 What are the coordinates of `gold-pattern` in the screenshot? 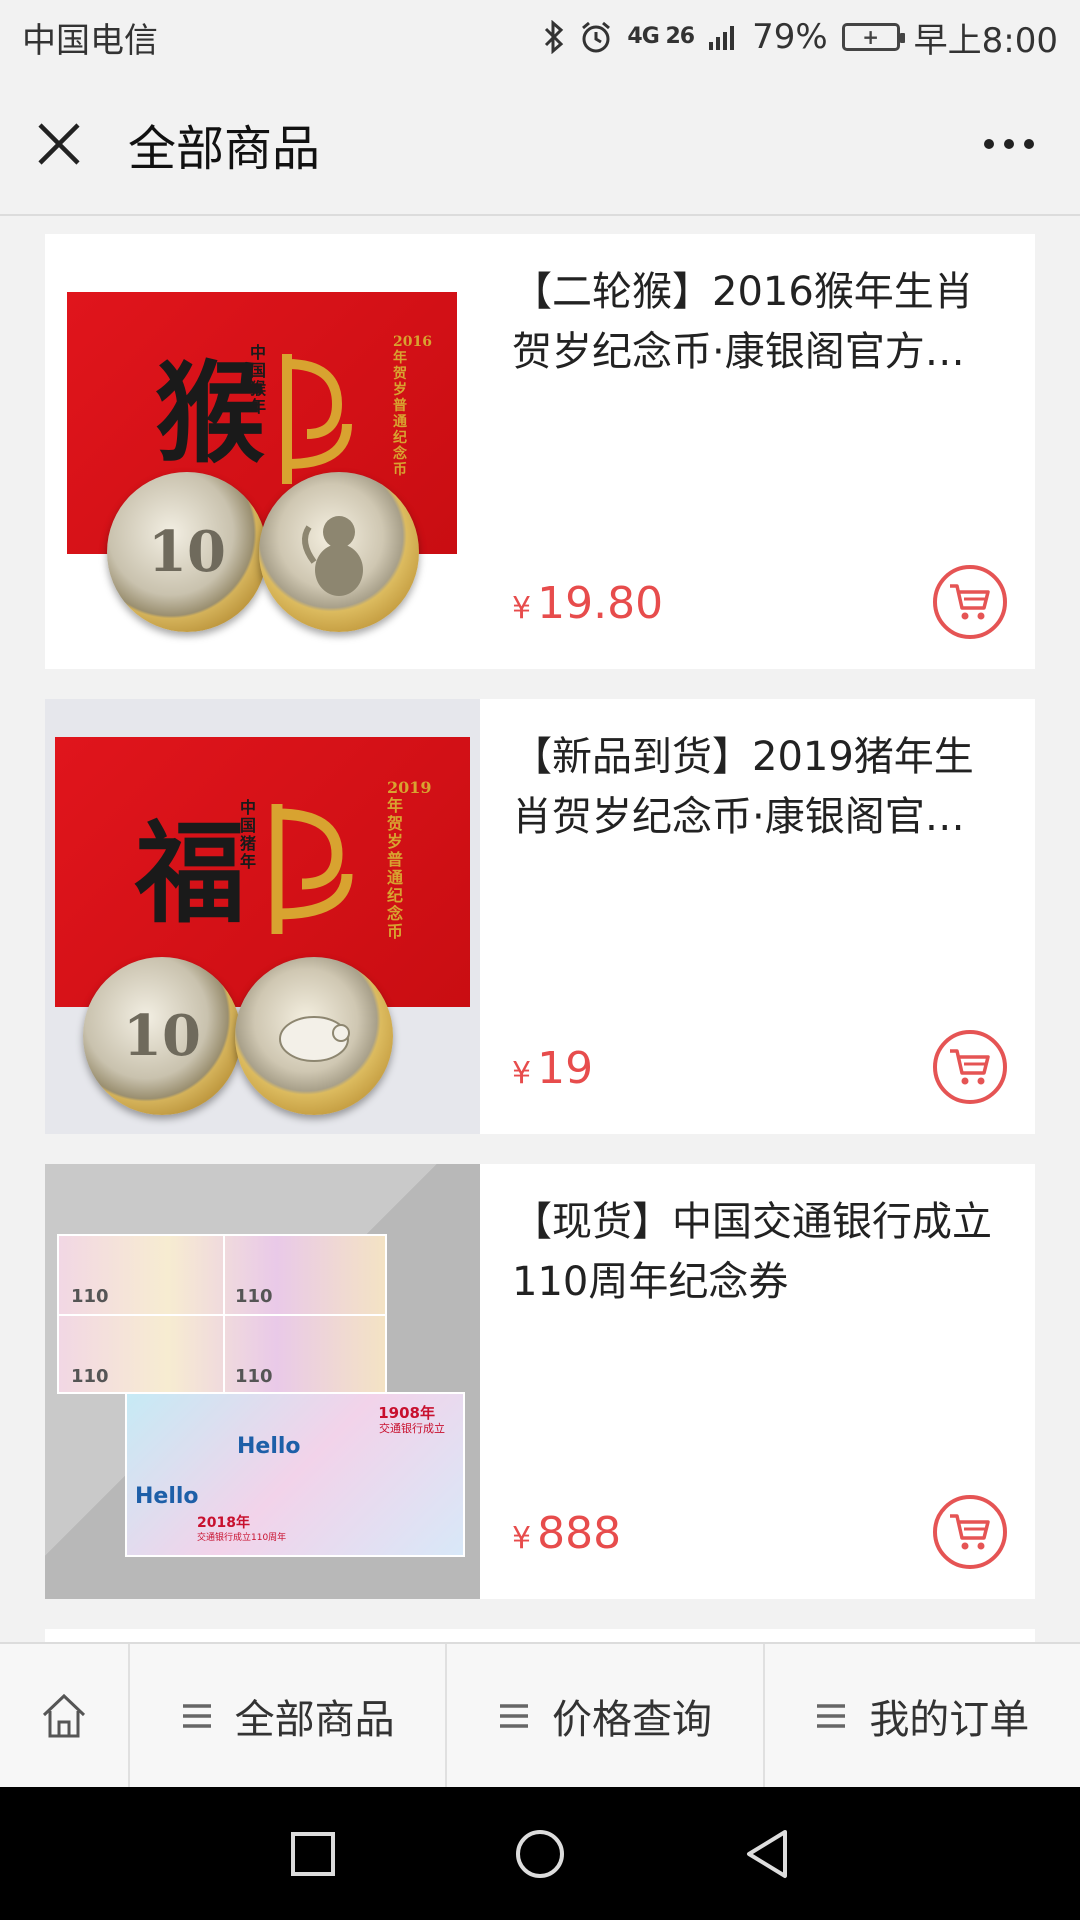 It's located at (312, 869).